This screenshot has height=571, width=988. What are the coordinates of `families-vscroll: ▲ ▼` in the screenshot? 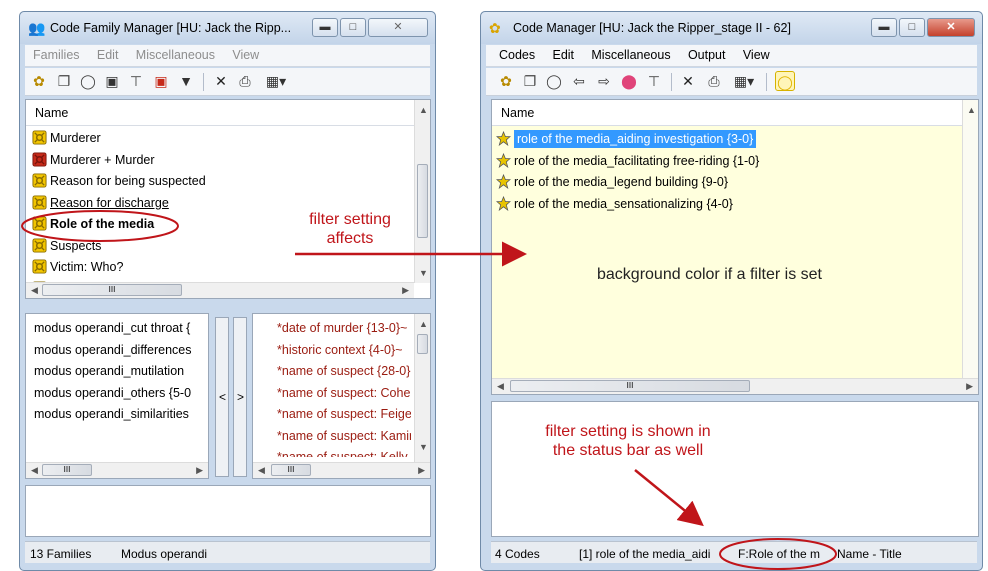 It's located at (422, 191).